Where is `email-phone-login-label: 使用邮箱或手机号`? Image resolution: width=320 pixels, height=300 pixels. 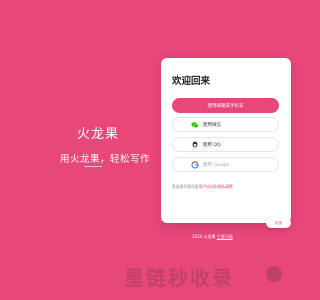
email-phone-login-label: 使用邮箱或手机号 is located at coordinates (225, 106).